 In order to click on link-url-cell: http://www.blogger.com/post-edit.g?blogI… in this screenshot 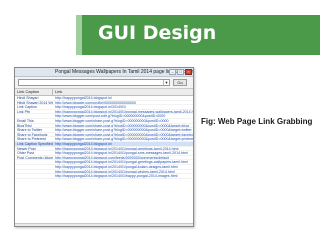, I will do `click(123, 116)`.